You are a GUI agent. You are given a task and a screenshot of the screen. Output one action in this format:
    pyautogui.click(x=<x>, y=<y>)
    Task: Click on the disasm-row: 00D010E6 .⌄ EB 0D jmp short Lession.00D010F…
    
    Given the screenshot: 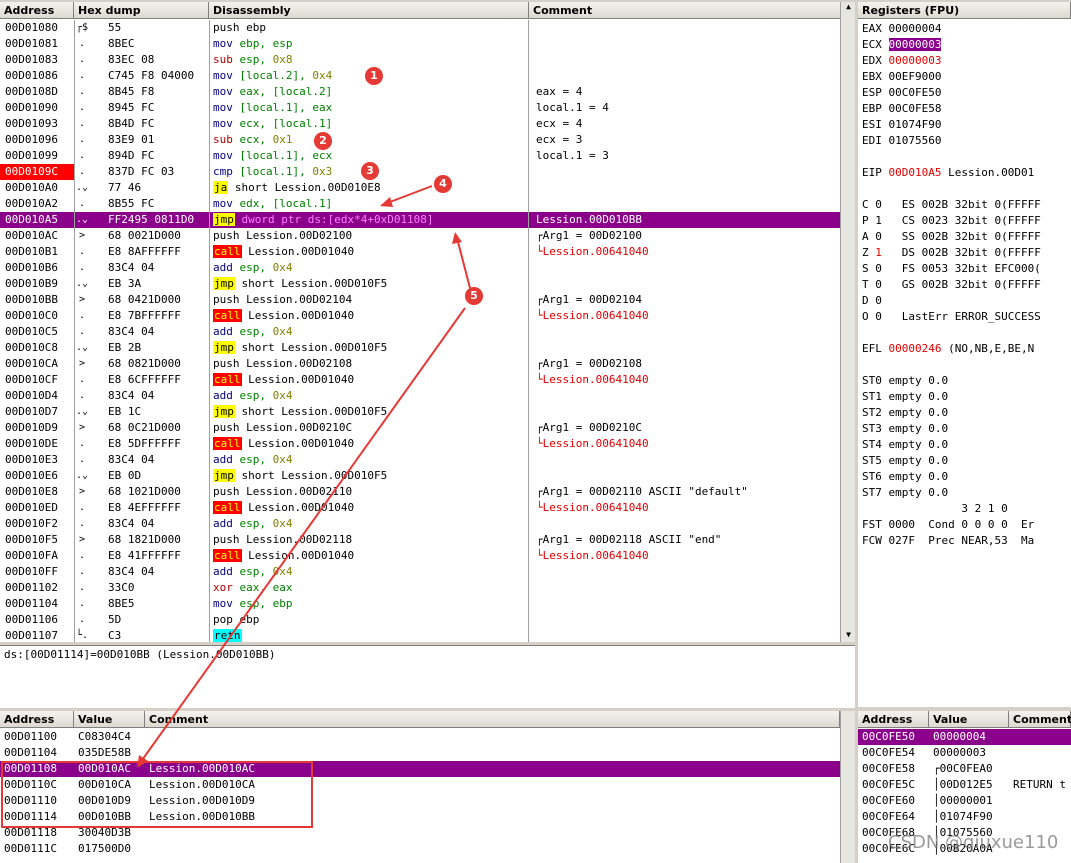 What is the action you would take?
    pyautogui.click(x=420, y=476)
    